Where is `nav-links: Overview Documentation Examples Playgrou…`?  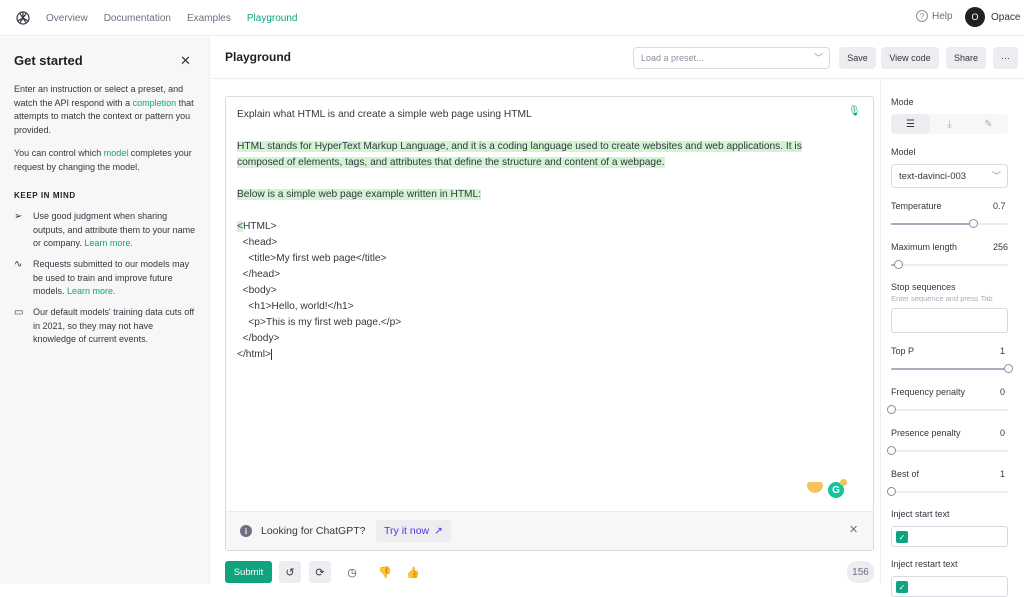
nav-links: Overview Documentation Examples Playgrou… is located at coordinates (171, 18).